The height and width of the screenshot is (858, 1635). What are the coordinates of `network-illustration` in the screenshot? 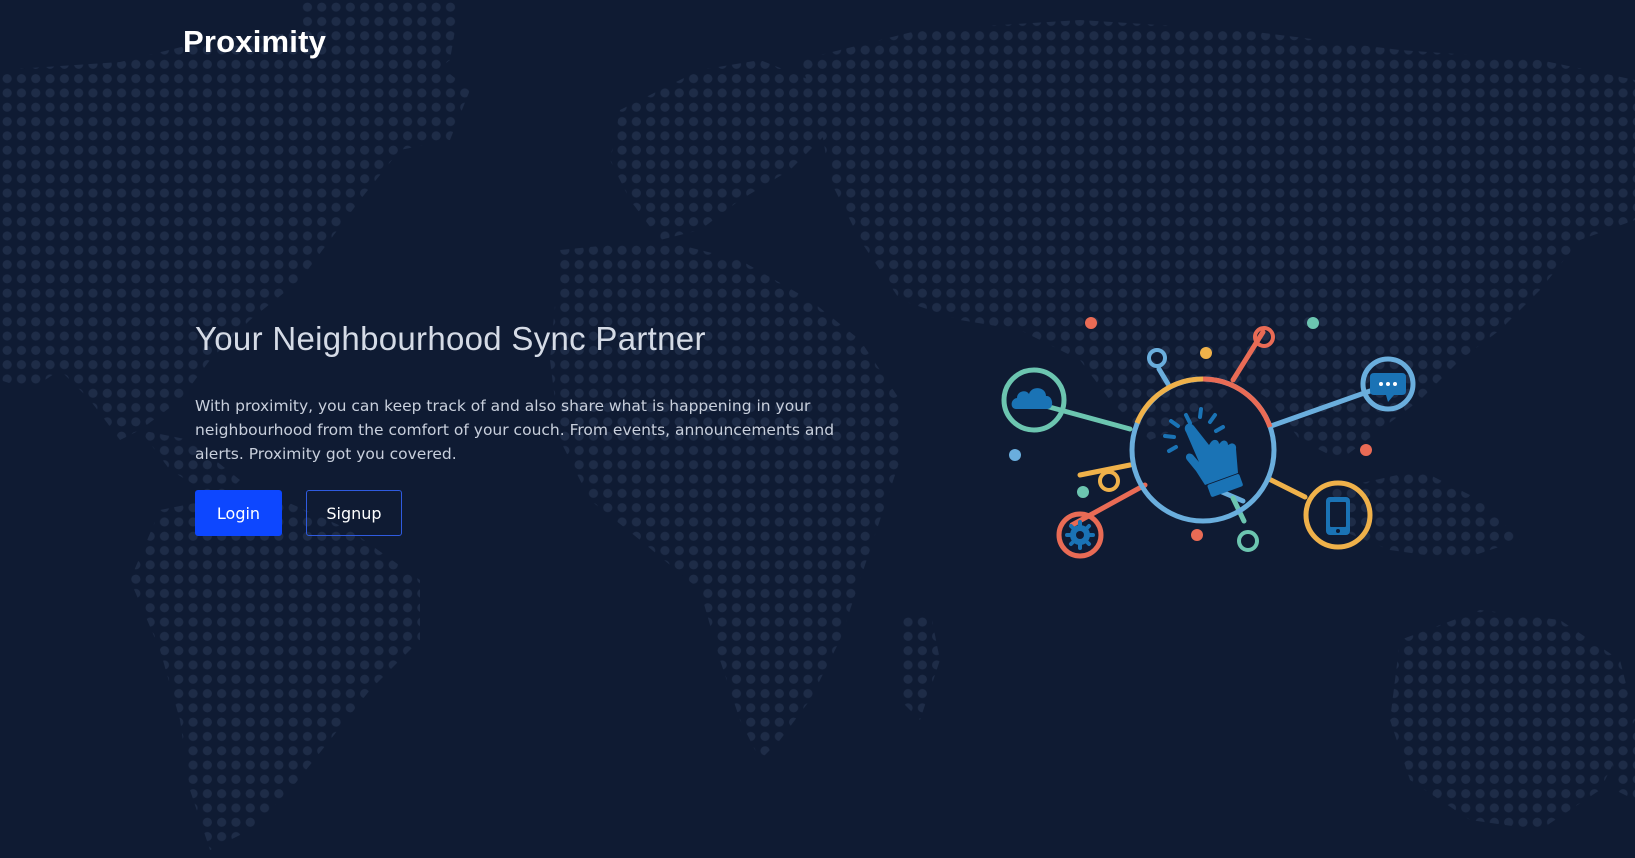 It's located at (1208, 438).